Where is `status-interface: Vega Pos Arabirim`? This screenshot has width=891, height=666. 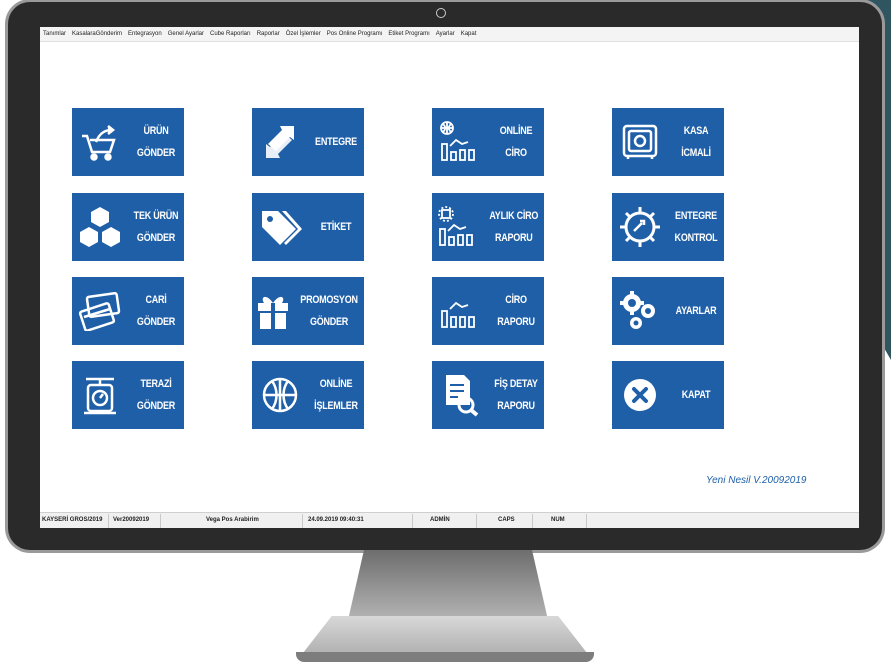 status-interface: Vega Pos Arabirim is located at coordinates (232, 520).